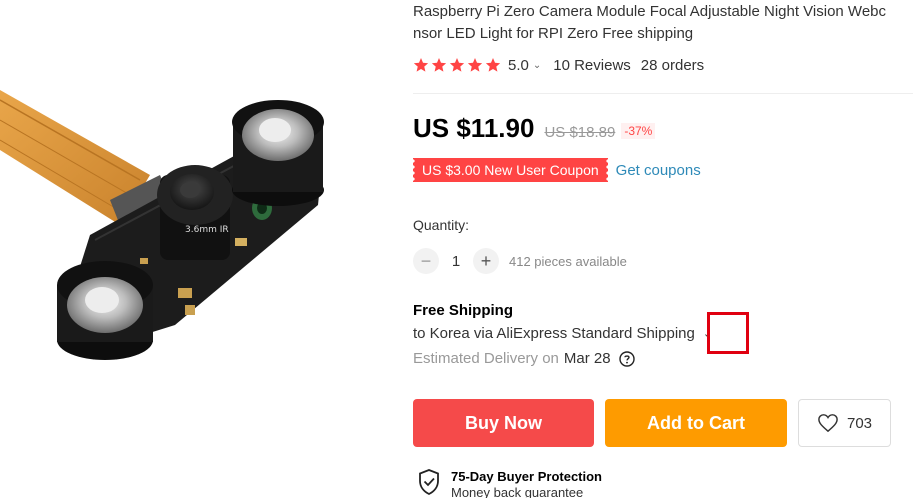  I want to click on shield-check-icon, so click(429, 482).